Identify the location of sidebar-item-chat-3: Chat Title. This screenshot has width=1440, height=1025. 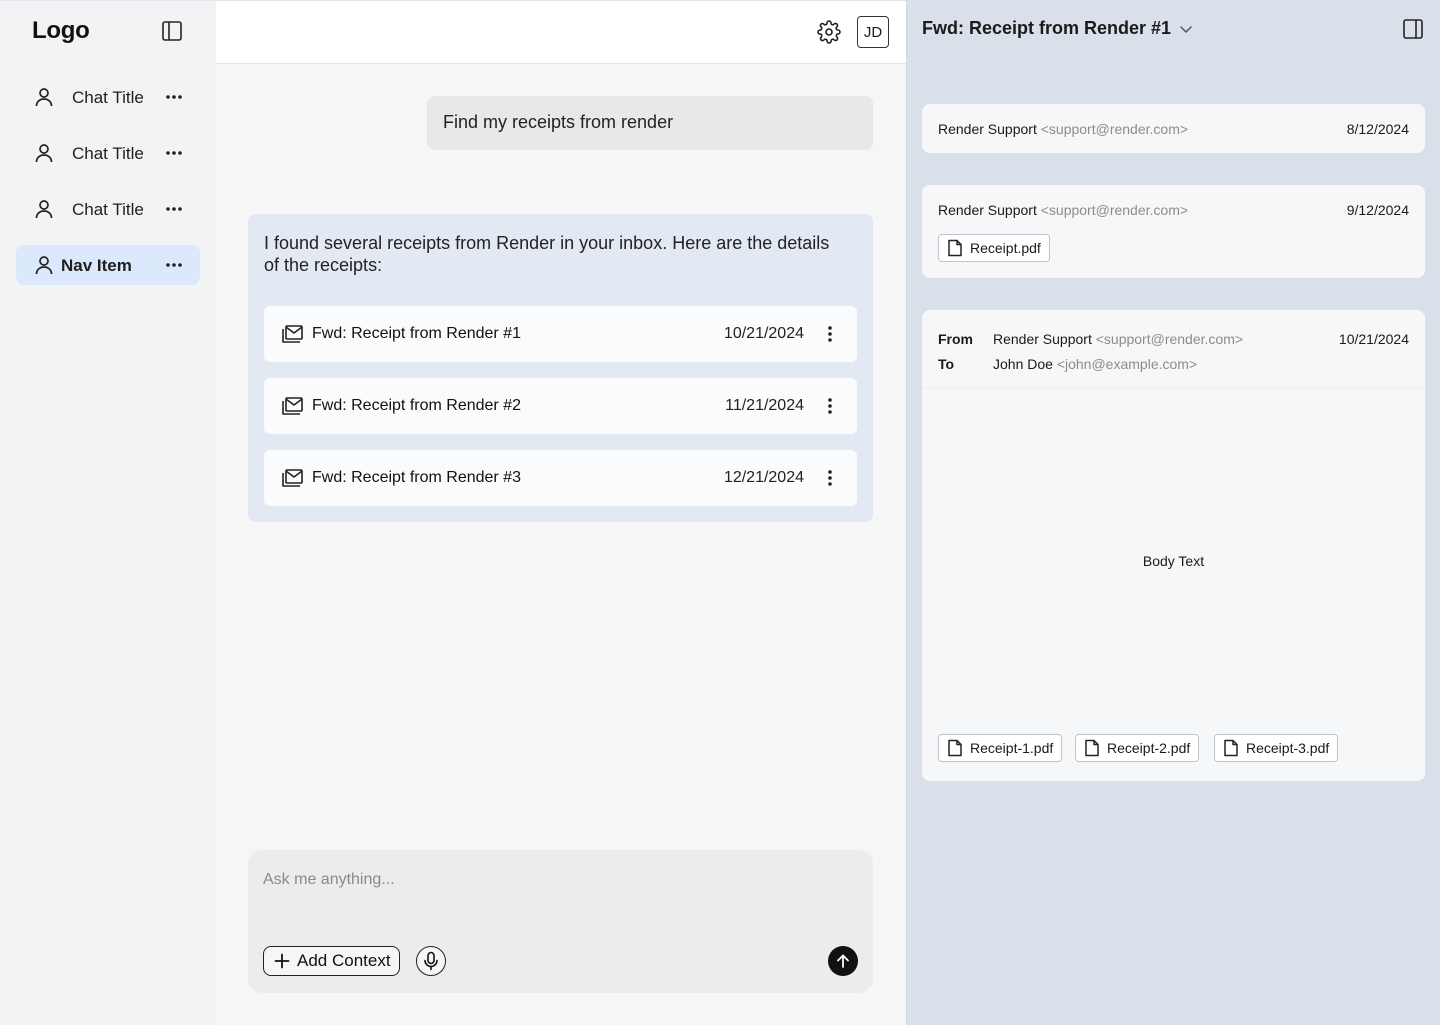
(108, 209).